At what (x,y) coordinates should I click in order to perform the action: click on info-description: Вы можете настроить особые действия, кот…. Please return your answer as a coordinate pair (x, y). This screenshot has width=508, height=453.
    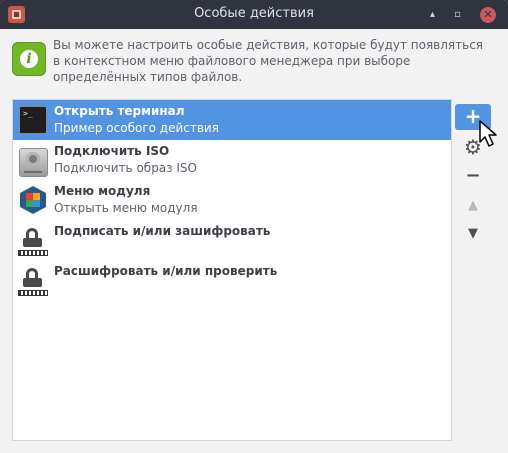
    Looking at the image, I should click on (268, 61).